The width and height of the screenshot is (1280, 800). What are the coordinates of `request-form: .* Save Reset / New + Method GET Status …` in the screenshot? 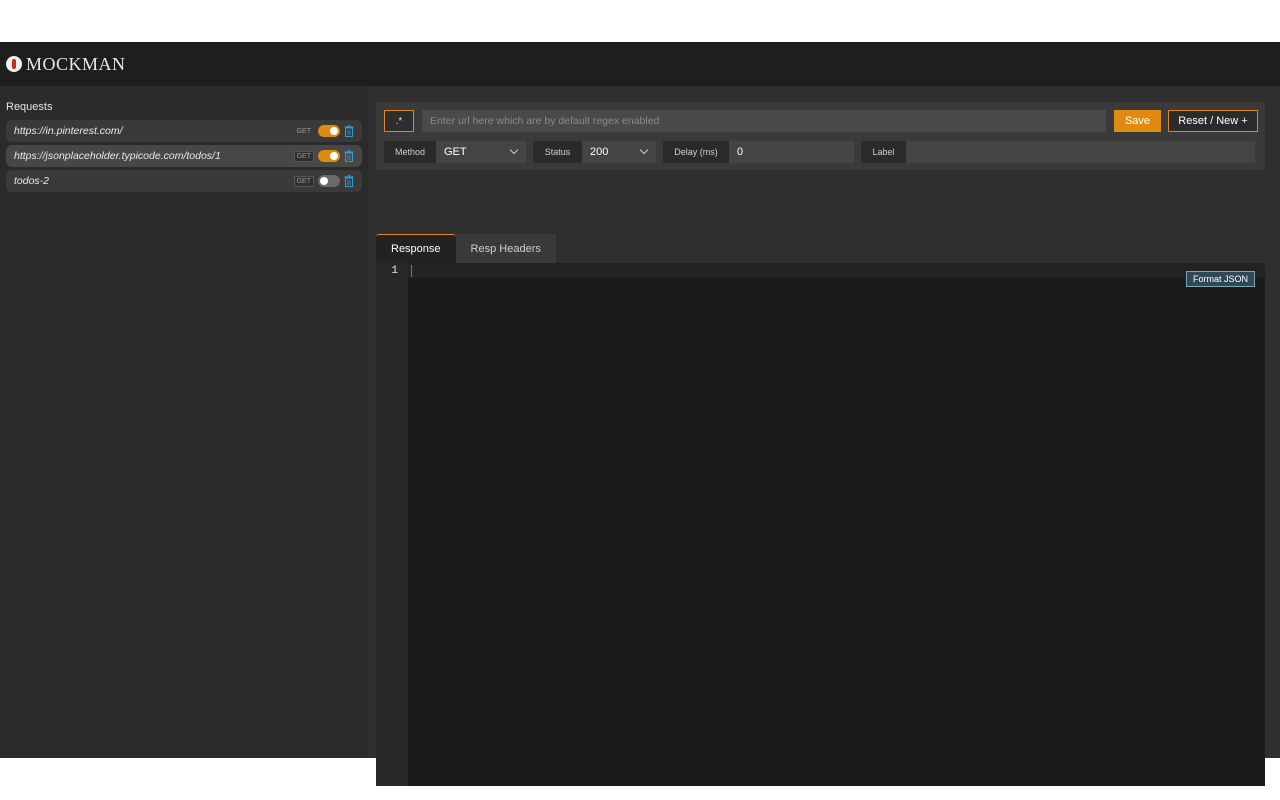 It's located at (820, 136).